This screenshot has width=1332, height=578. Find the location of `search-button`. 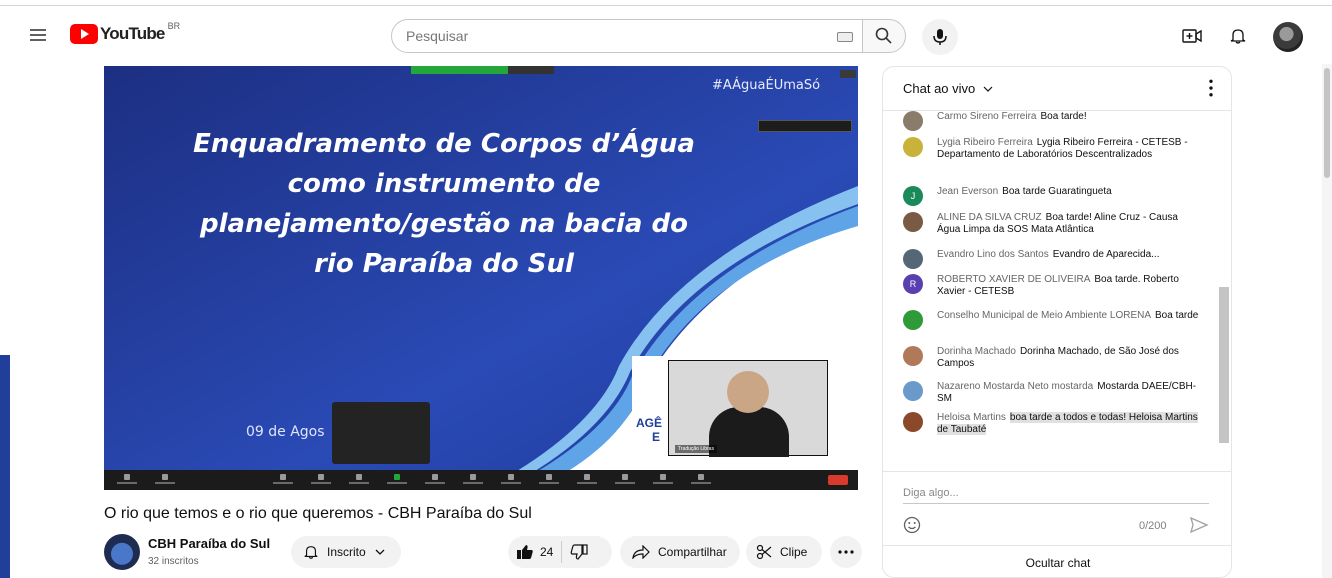

search-button is located at coordinates (884, 36).